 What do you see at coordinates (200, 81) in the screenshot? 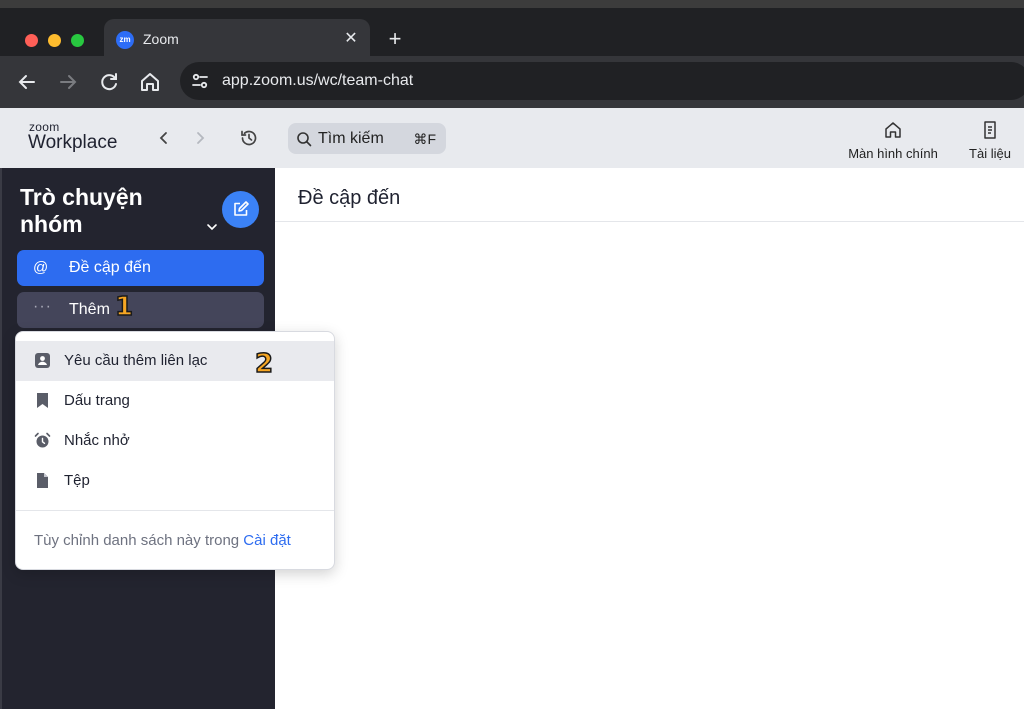
I see `site-settings-icon` at bounding box center [200, 81].